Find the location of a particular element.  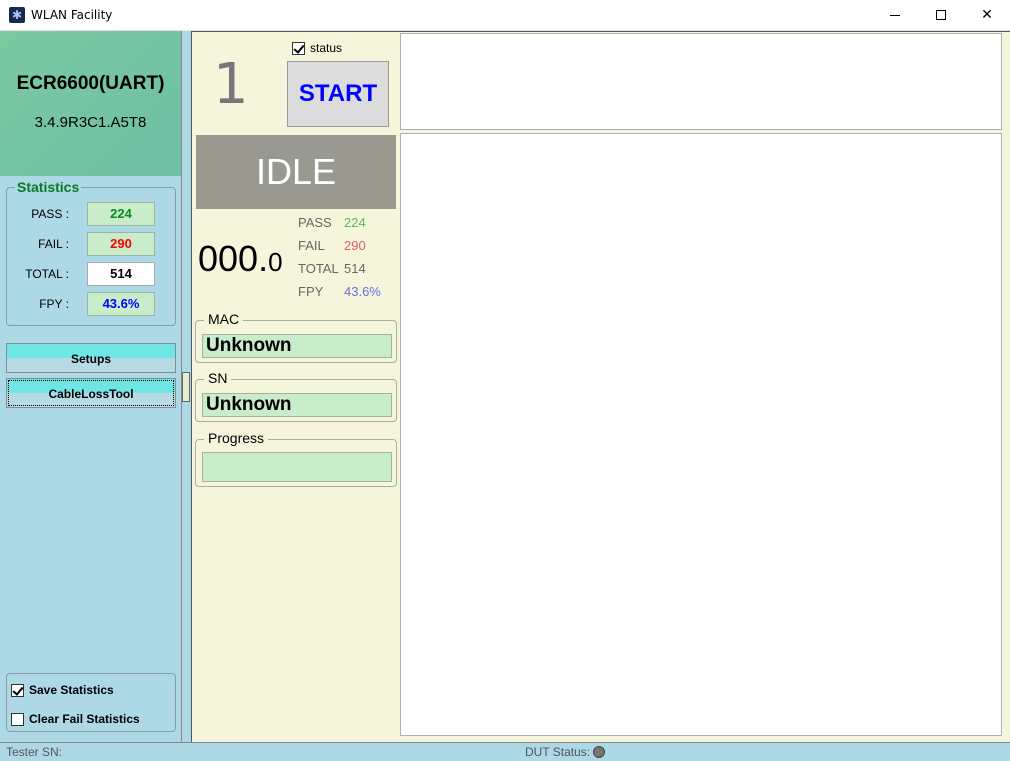

fail-count: 290 is located at coordinates (121, 244).